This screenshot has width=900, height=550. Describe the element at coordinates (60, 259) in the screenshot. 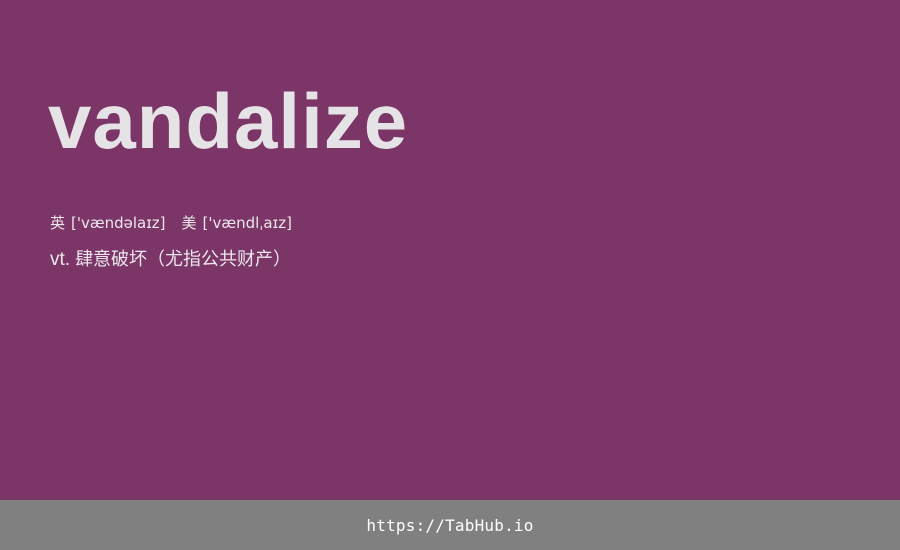

I see `part-of-speech: vt.` at that location.